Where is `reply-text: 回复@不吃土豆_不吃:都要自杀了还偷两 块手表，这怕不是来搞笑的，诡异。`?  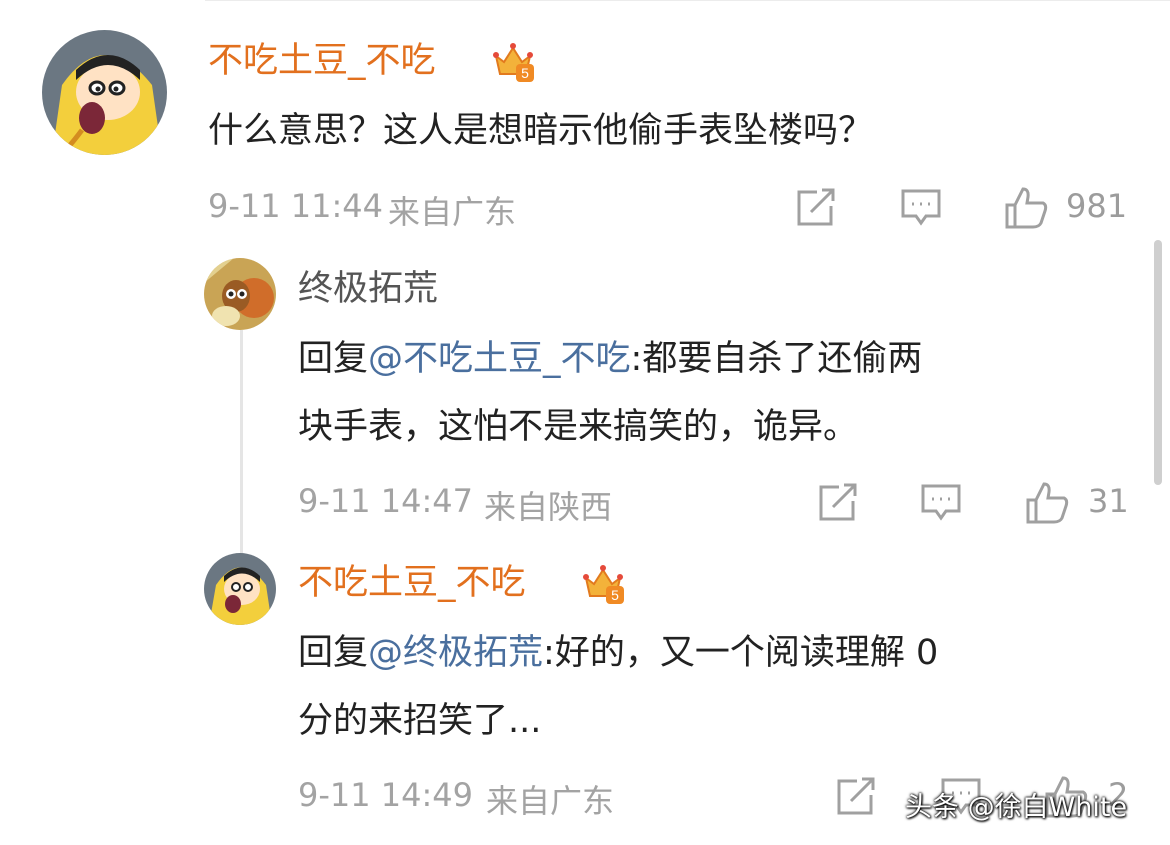 reply-text: 回复@不吃土豆_不吃:都要自杀了还偷两 块手表，这怕不是来搞笑的，诡异。 is located at coordinates (713, 393).